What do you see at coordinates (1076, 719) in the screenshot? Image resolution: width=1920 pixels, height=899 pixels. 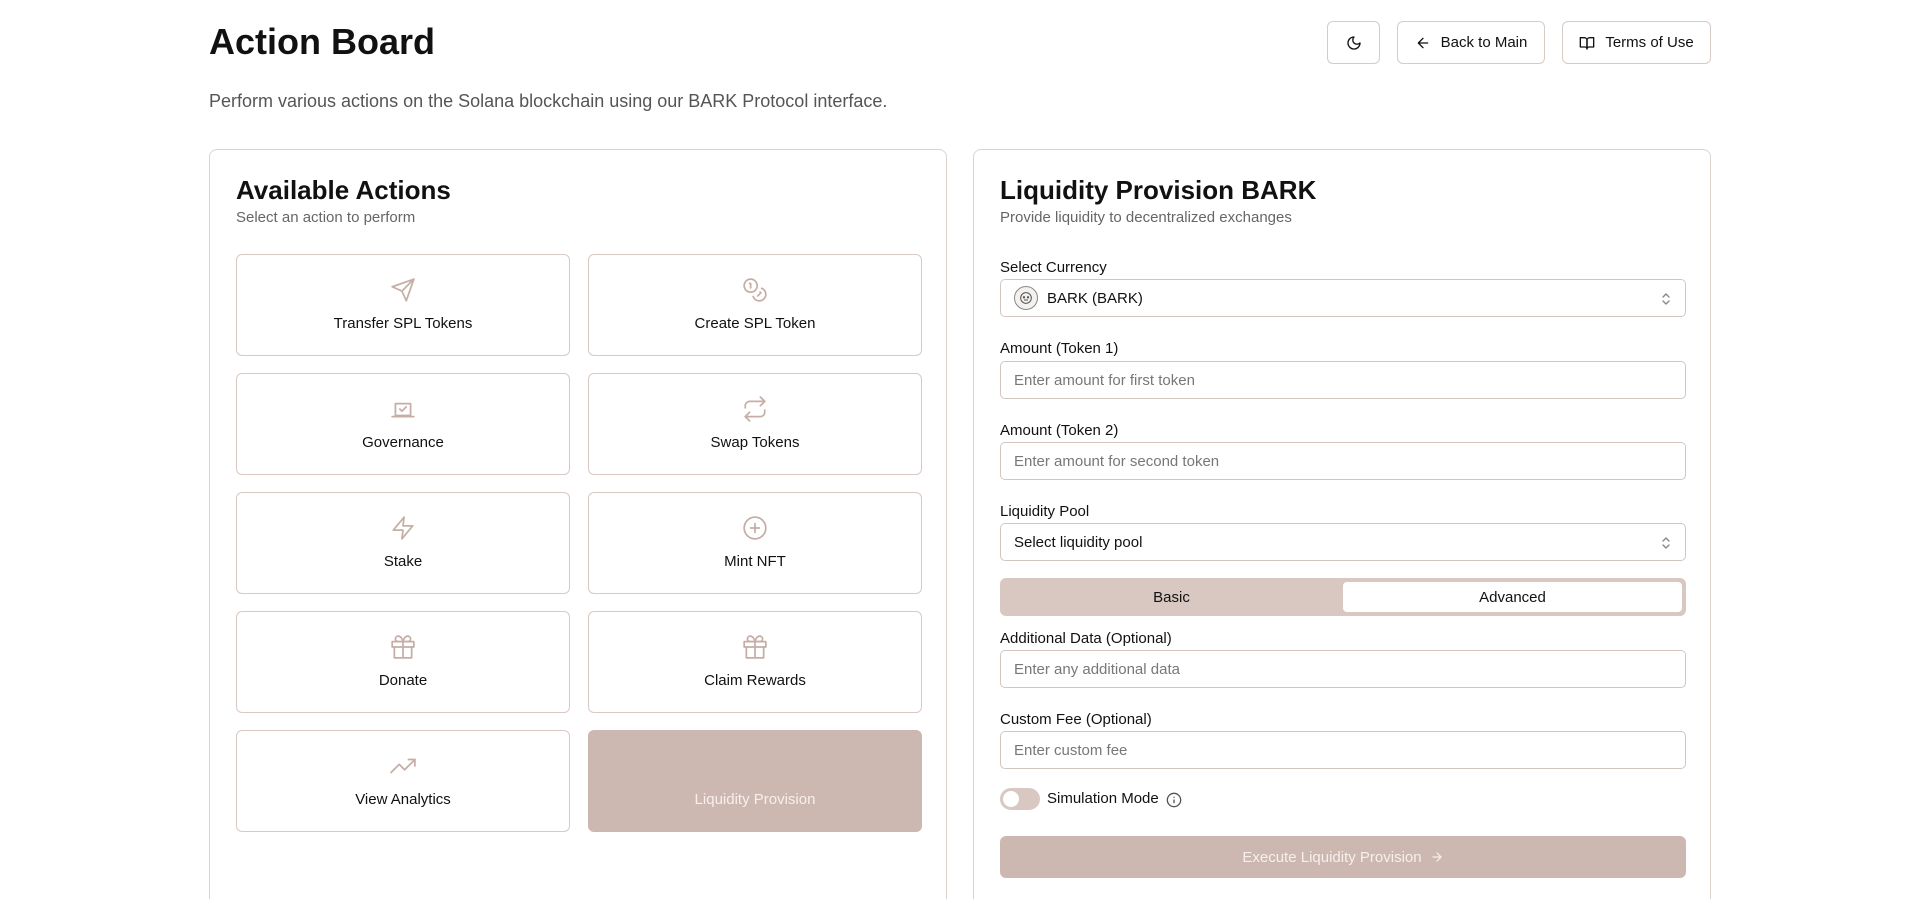 I see `custom-fee-label: Custom Fee (Optional)` at bounding box center [1076, 719].